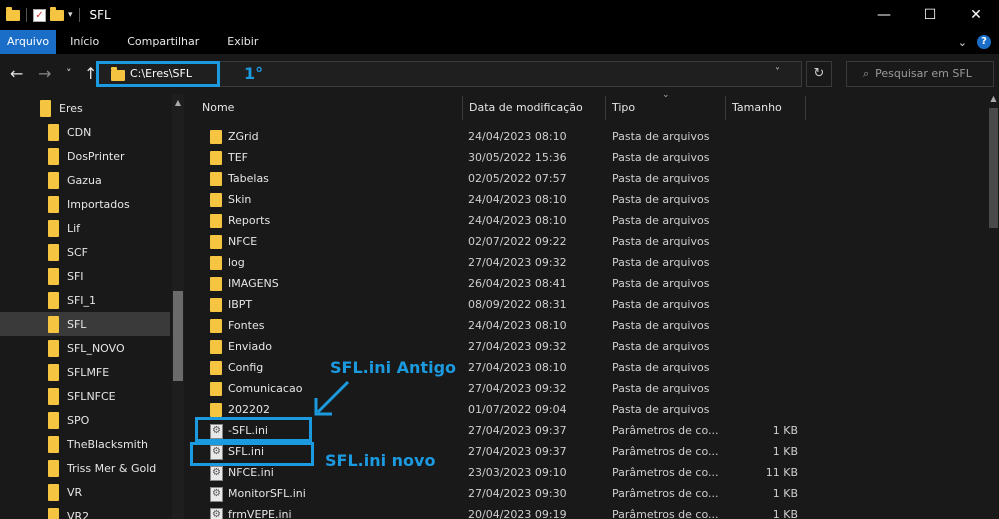  Describe the element at coordinates (332, 398) in the screenshot. I see `arrow-icon` at that location.